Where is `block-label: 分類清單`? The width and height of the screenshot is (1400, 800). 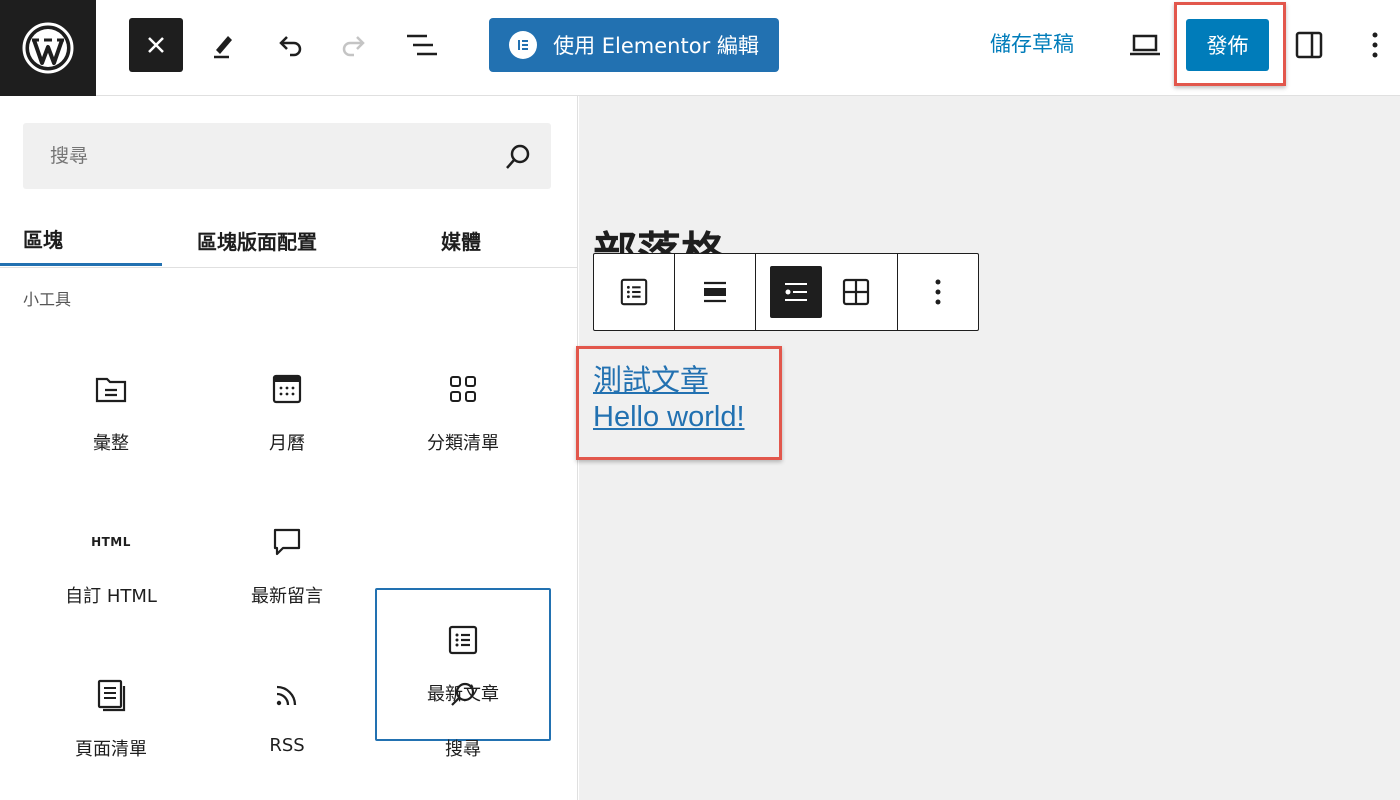 block-label: 分類清單 is located at coordinates (463, 443).